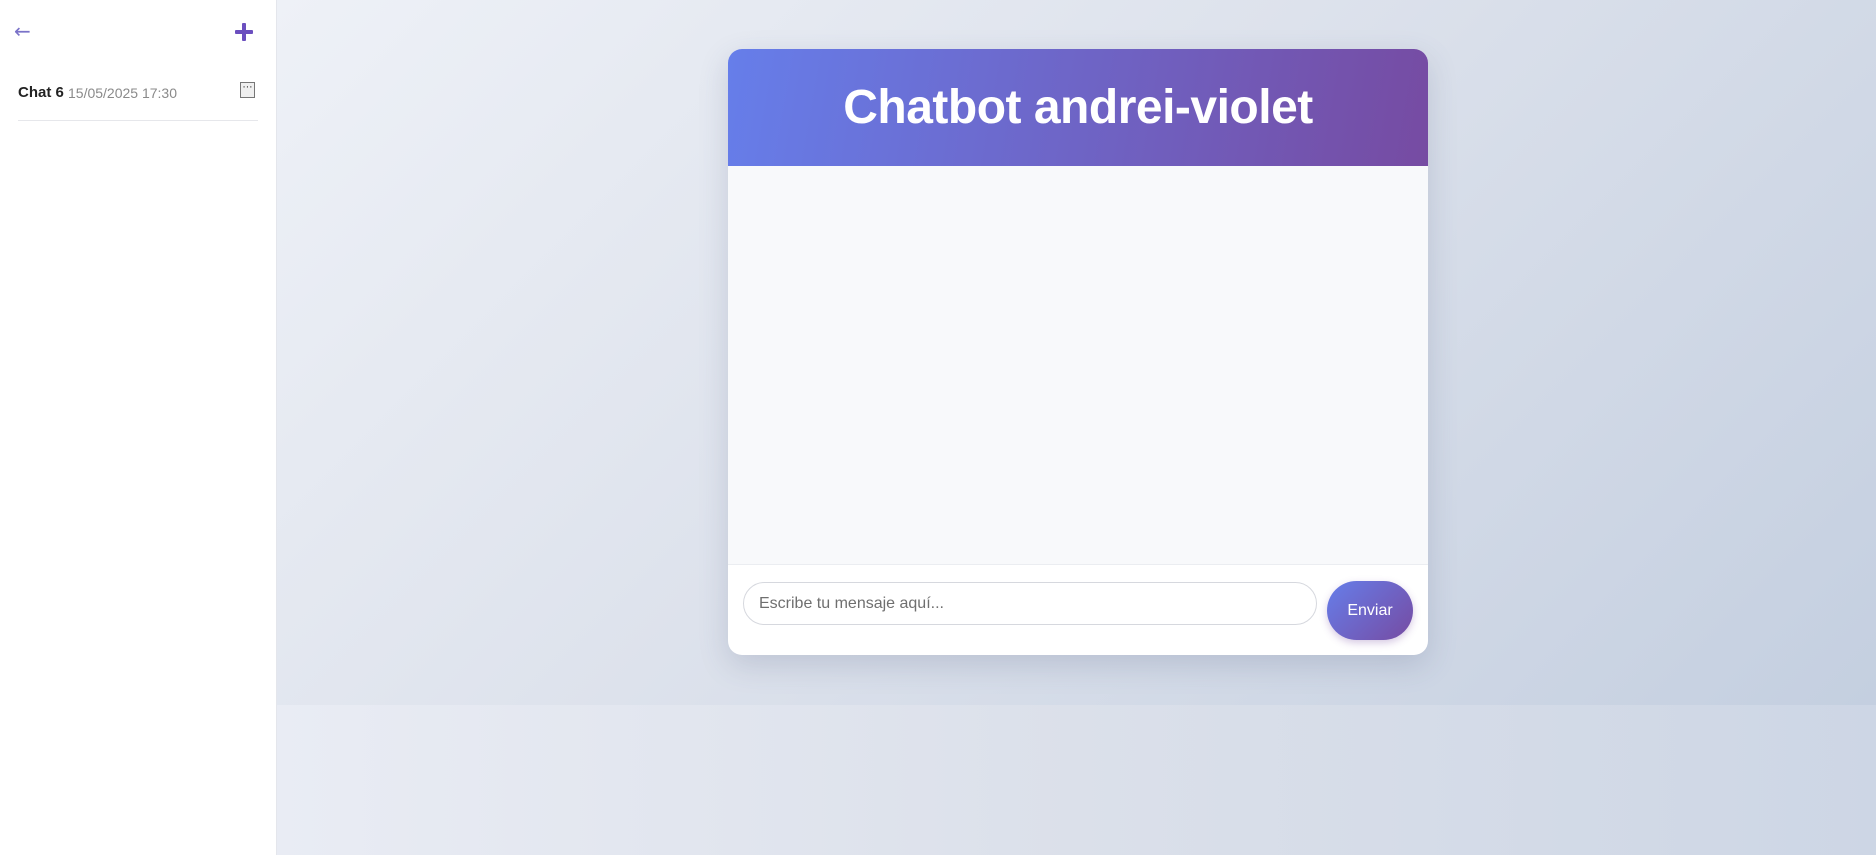 The image size is (1876, 855). What do you see at coordinates (22, 31) in the screenshot?
I see `arrow-left-icon: ←` at bounding box center [22, 31].